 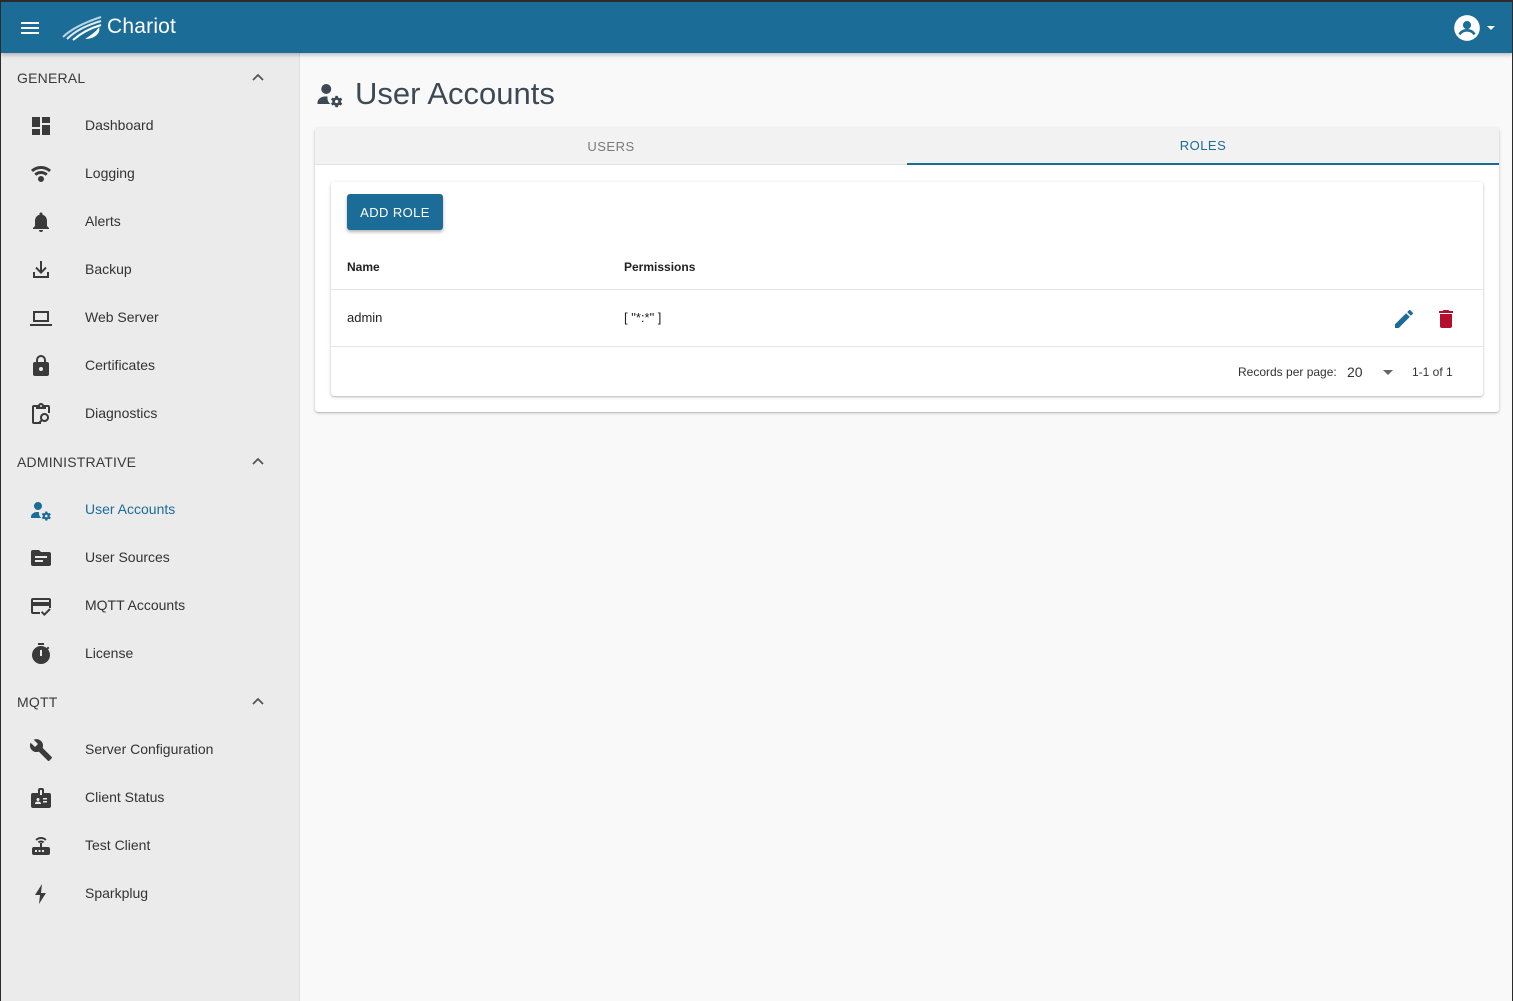 What do you see at coordinates (150, 654) in the screenshot?
I see `sidebar-item-license: License` at bounding box center [150, 654].